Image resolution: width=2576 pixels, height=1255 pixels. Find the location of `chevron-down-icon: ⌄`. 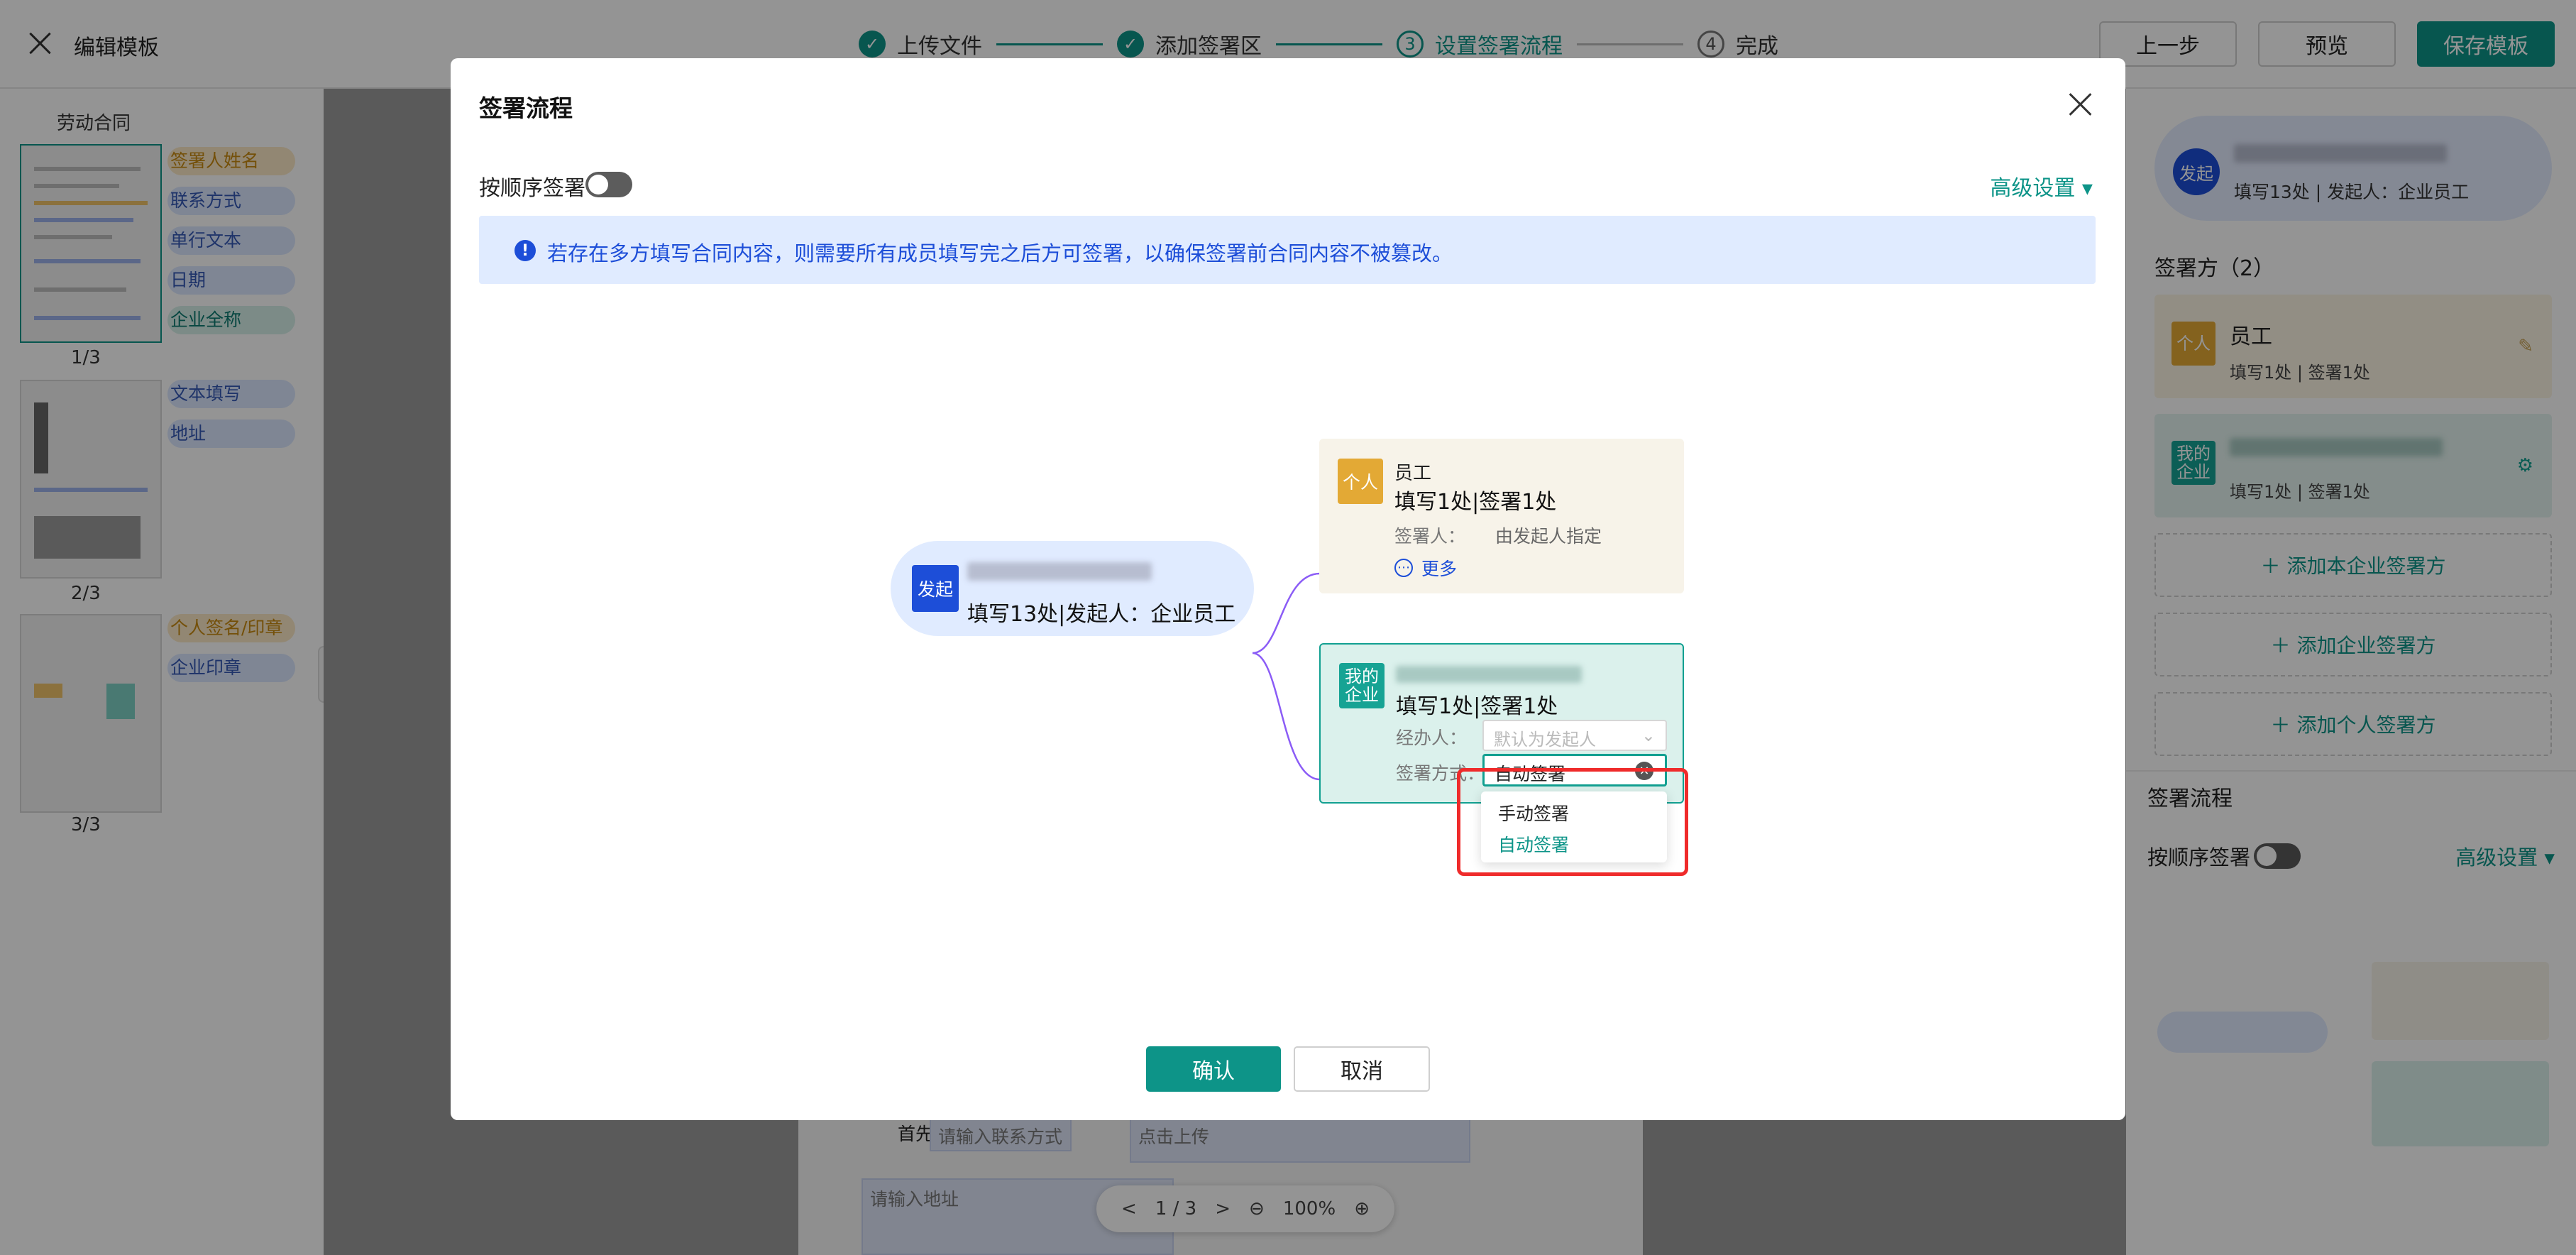

chevron-down-icon: ⌄ is located at coordinates (1648, 735).